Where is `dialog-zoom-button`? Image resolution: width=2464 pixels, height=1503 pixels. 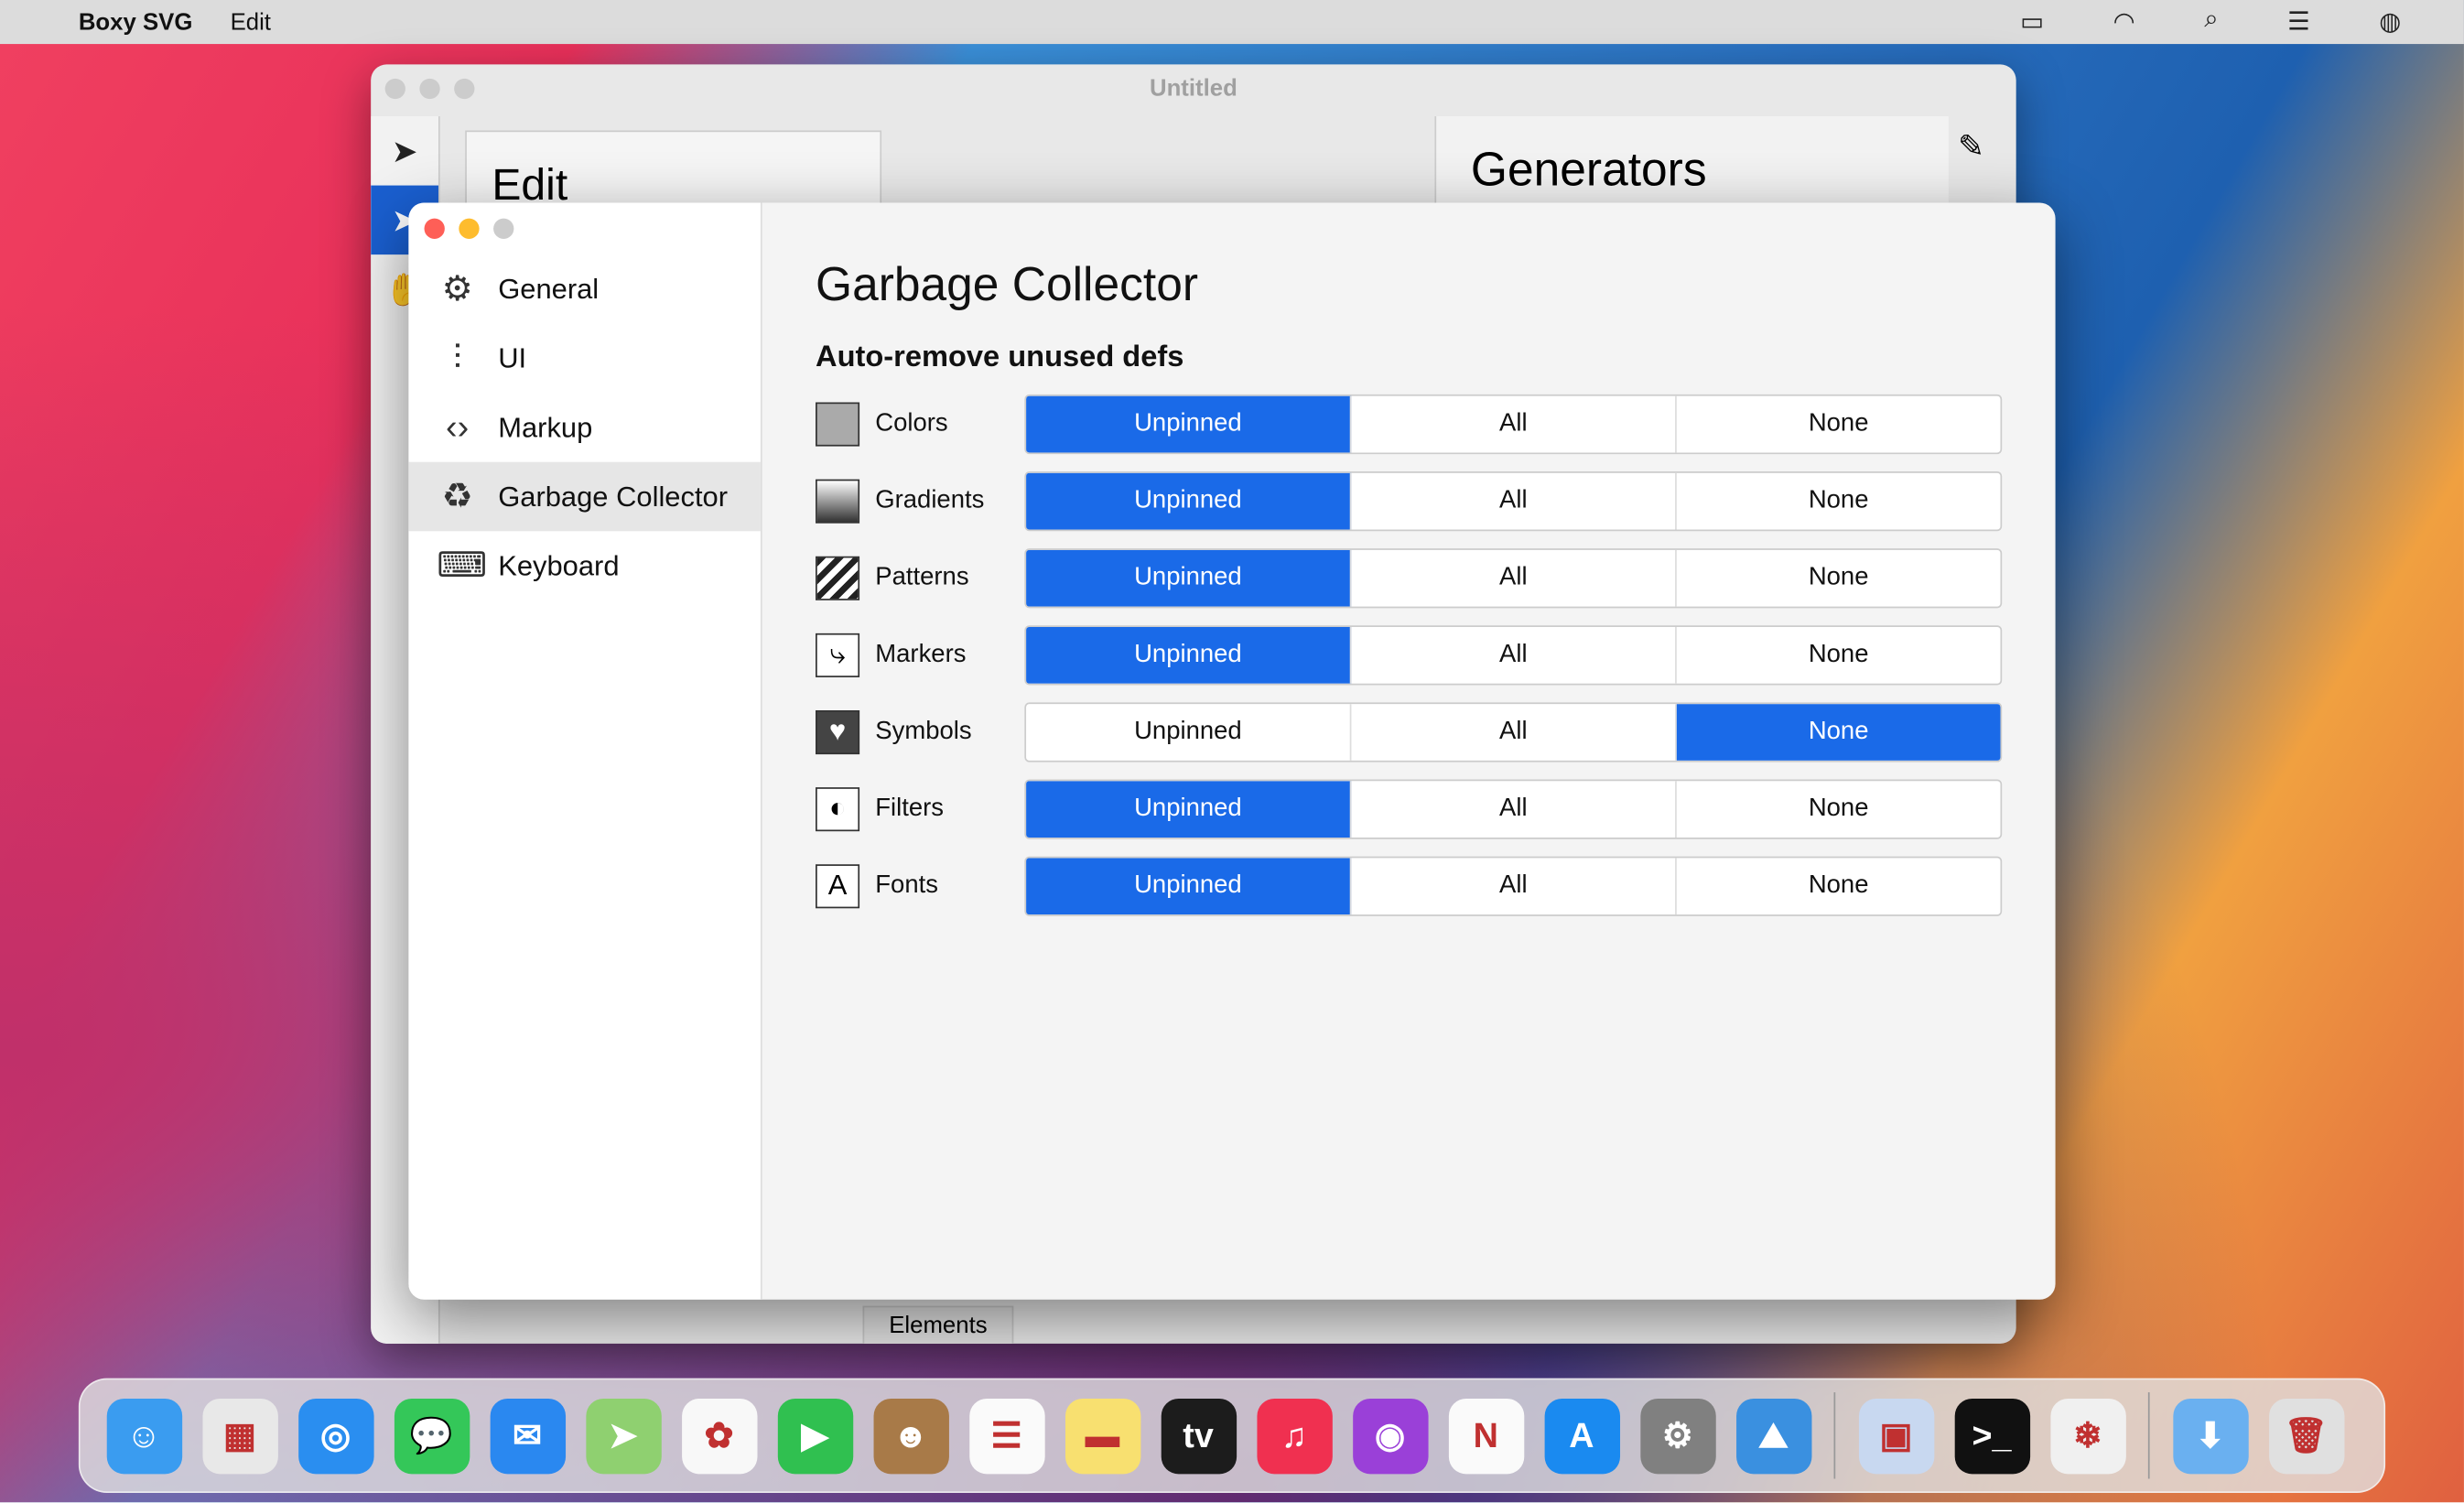
dialog-zoom-button is located at coordinates (503, 228).